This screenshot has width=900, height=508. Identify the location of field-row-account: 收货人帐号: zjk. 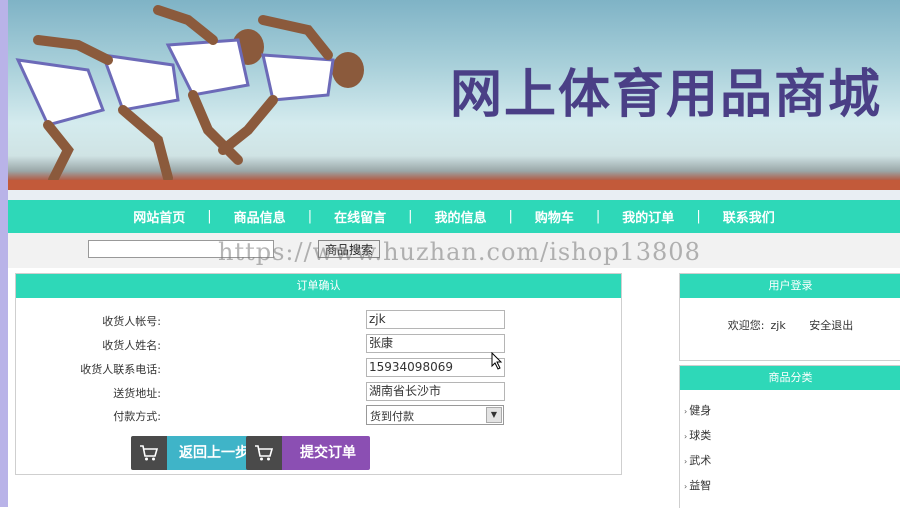
(318, 320).